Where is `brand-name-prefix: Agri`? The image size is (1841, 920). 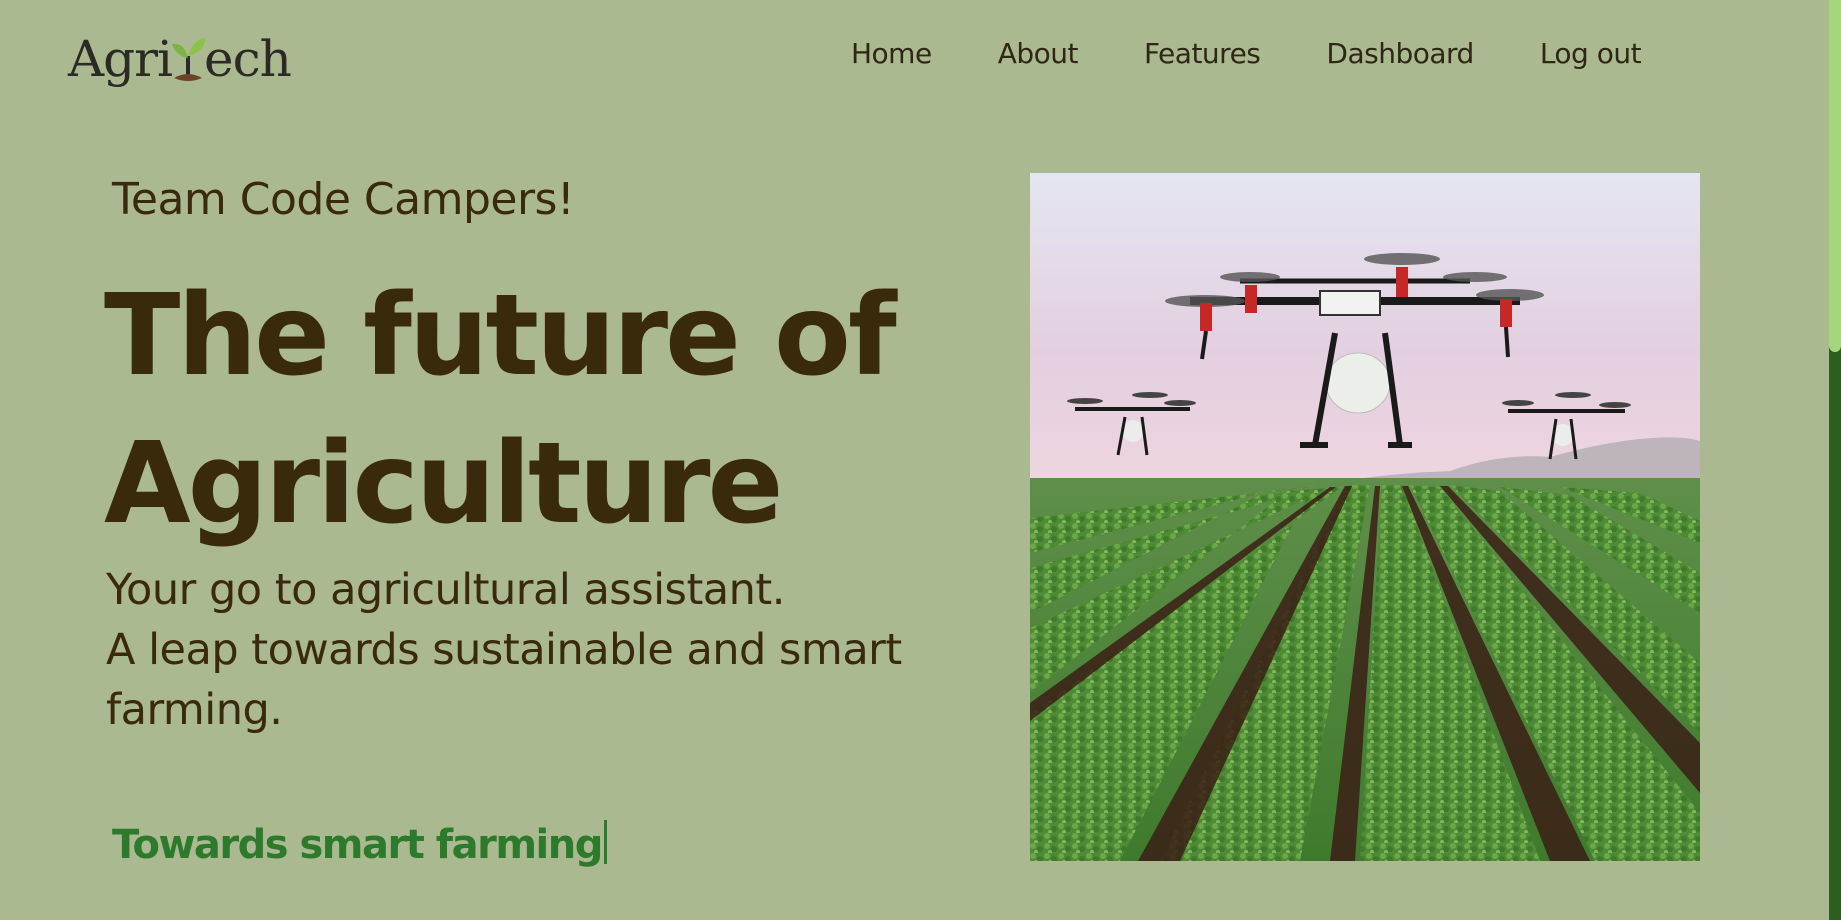
brand-name-prefix: Agri is located at coordinates (120, 59).